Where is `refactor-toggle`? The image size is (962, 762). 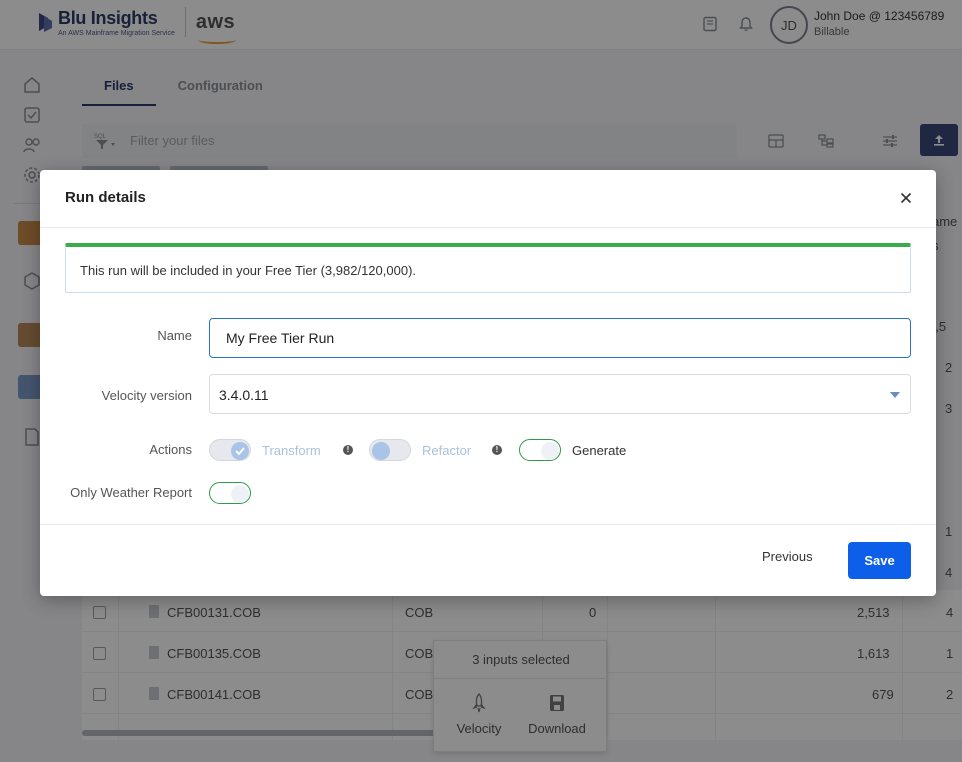
refactor-toggle is located at coordinates (390, 450).